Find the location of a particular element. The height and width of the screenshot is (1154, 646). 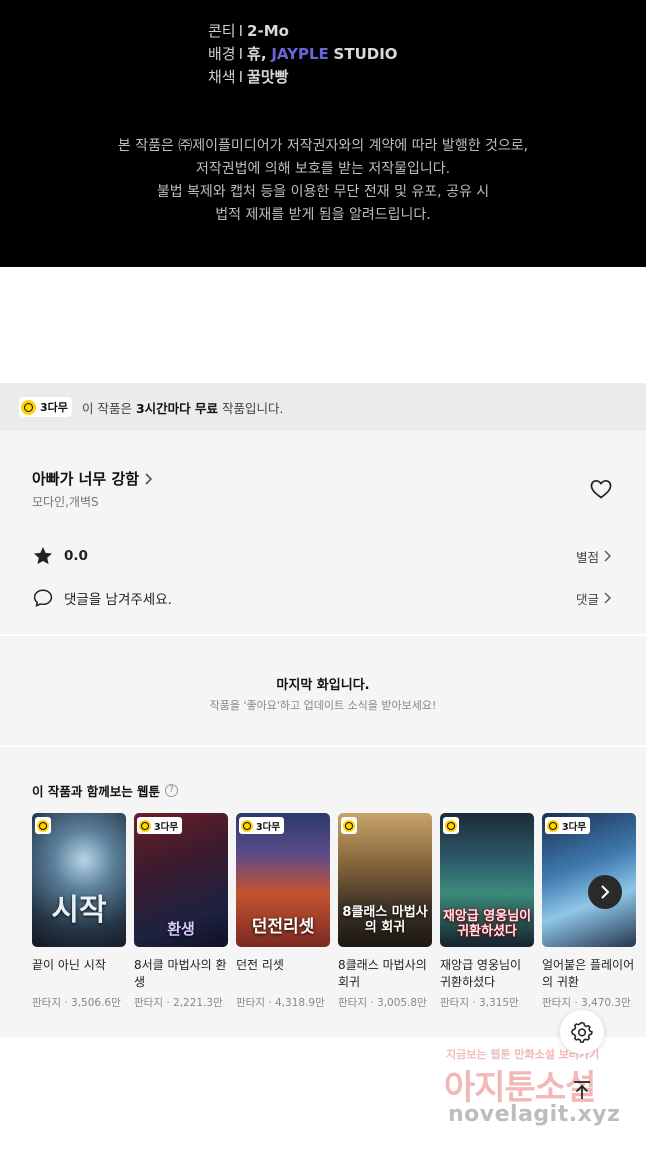

credit-background: 배경 I 휴, JAYPLE STUDIO is located at coordinates (303, 53).